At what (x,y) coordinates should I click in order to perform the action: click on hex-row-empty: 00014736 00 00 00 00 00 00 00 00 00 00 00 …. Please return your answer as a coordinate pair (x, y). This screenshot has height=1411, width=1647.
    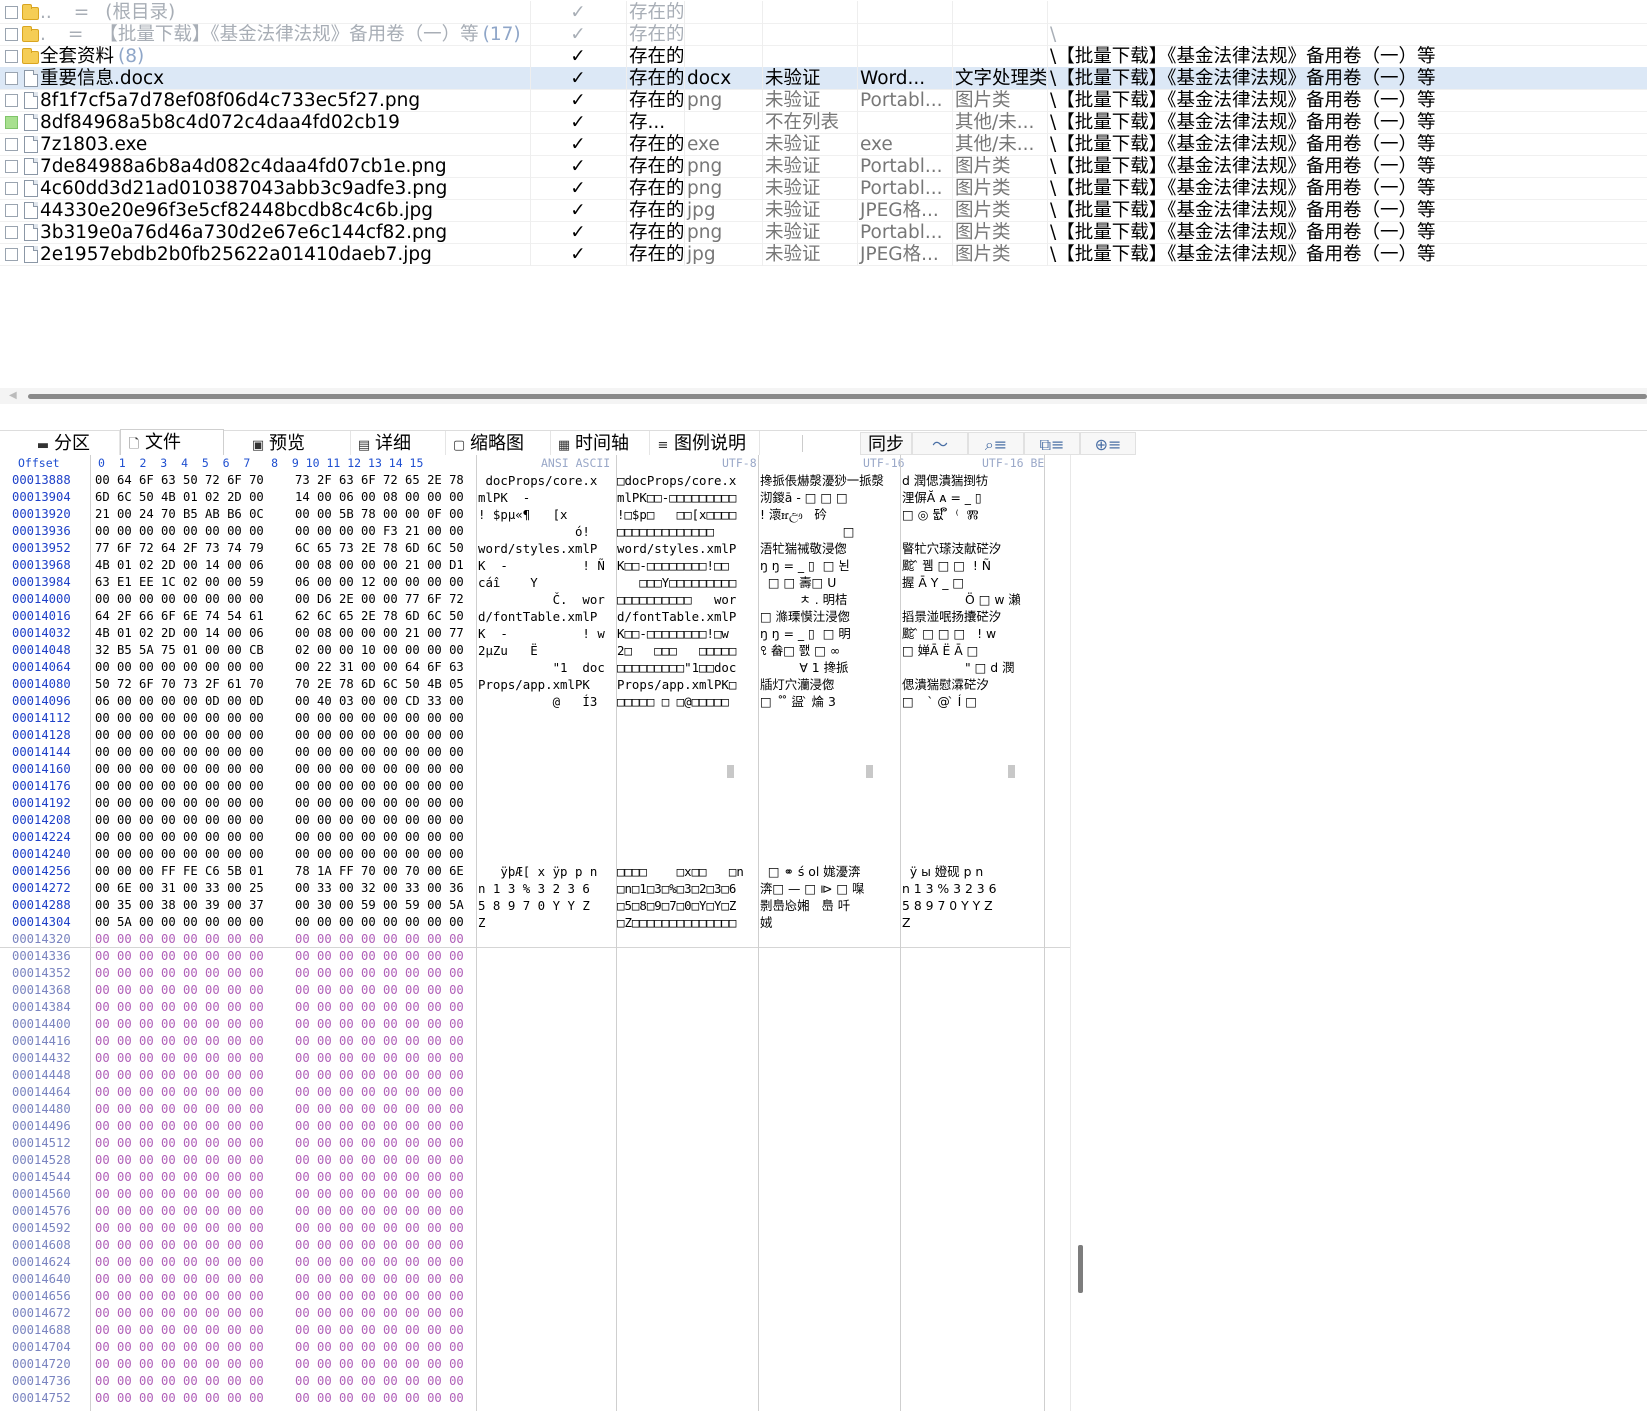
    Looking at the image, I should click on (535, 1381).